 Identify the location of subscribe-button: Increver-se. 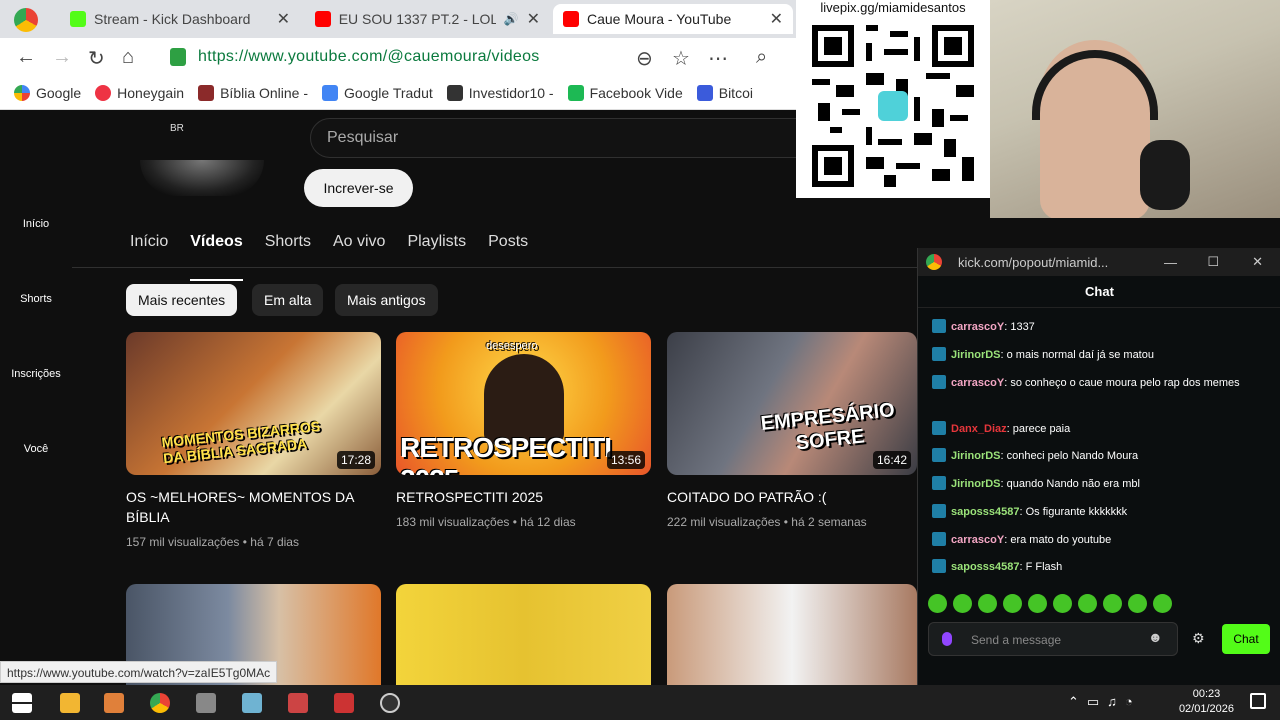
(358, 188).